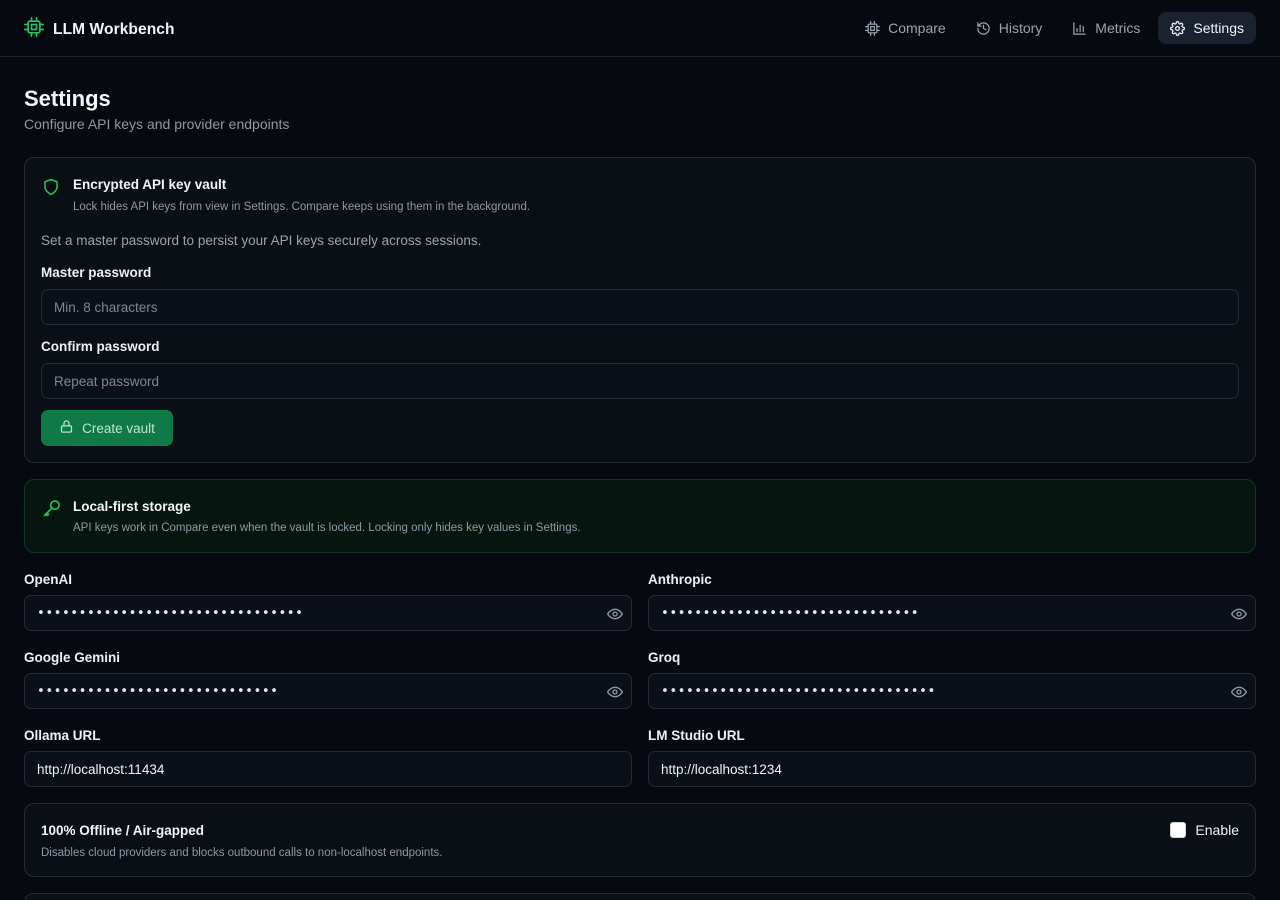 This screenshot has width=1280, height=900. What do you see at coordinates (1218, 28) in the screenshot?
I see `nav-settings-label: Settings` at bounding box center [1218, 28].